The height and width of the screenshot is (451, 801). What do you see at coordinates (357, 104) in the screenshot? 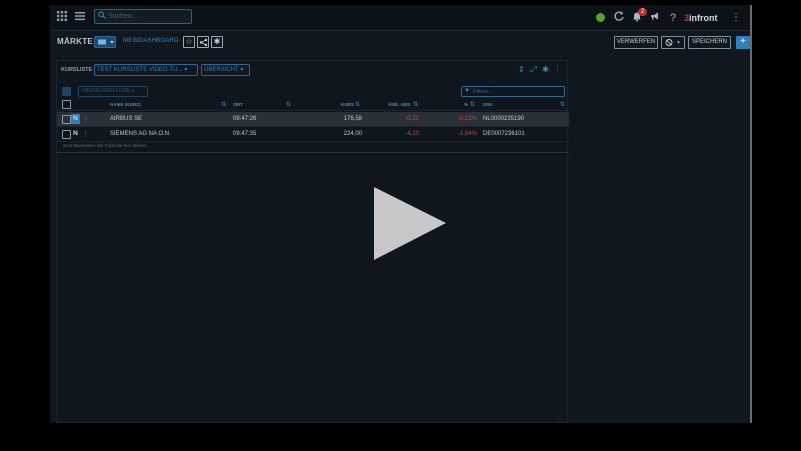
I see `sort-price-icon: ⇅` at bounding box center [357, 104].